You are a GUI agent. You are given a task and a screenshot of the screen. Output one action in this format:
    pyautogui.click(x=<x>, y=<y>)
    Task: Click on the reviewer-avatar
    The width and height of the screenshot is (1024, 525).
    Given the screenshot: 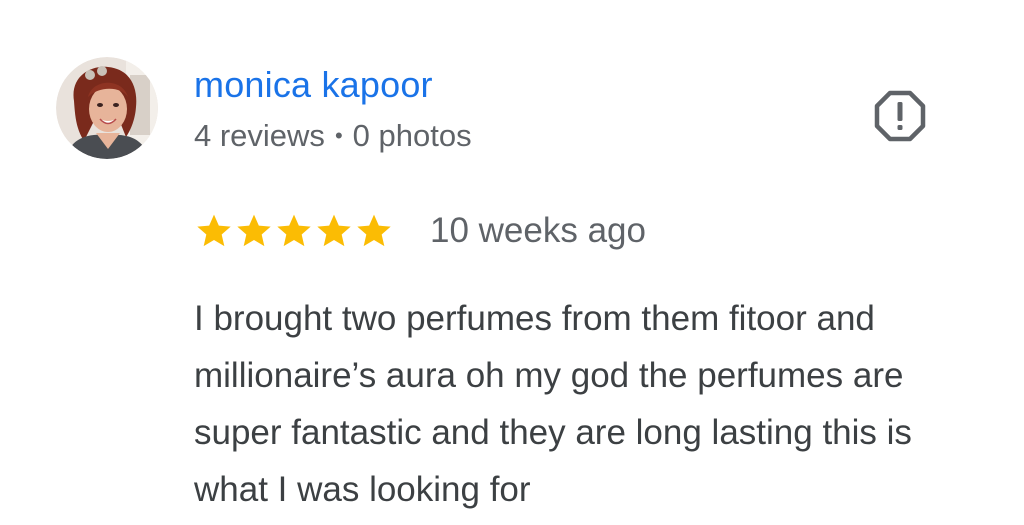 What is the action you would take?
    pyautogui.click(x=107, y=108)
    